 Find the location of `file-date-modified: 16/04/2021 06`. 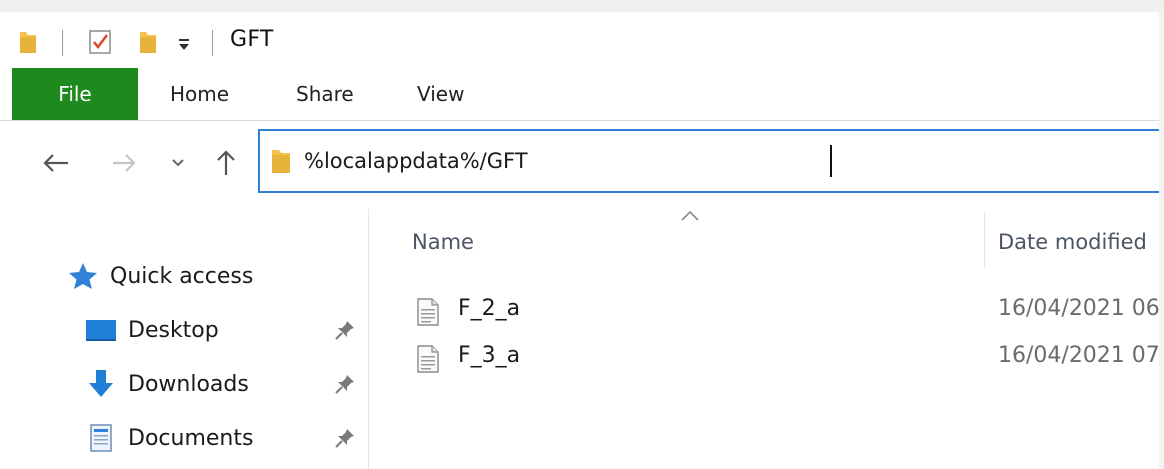

file-date-modified: 16/04/2021 06 is located at coordinates (1079, 308).